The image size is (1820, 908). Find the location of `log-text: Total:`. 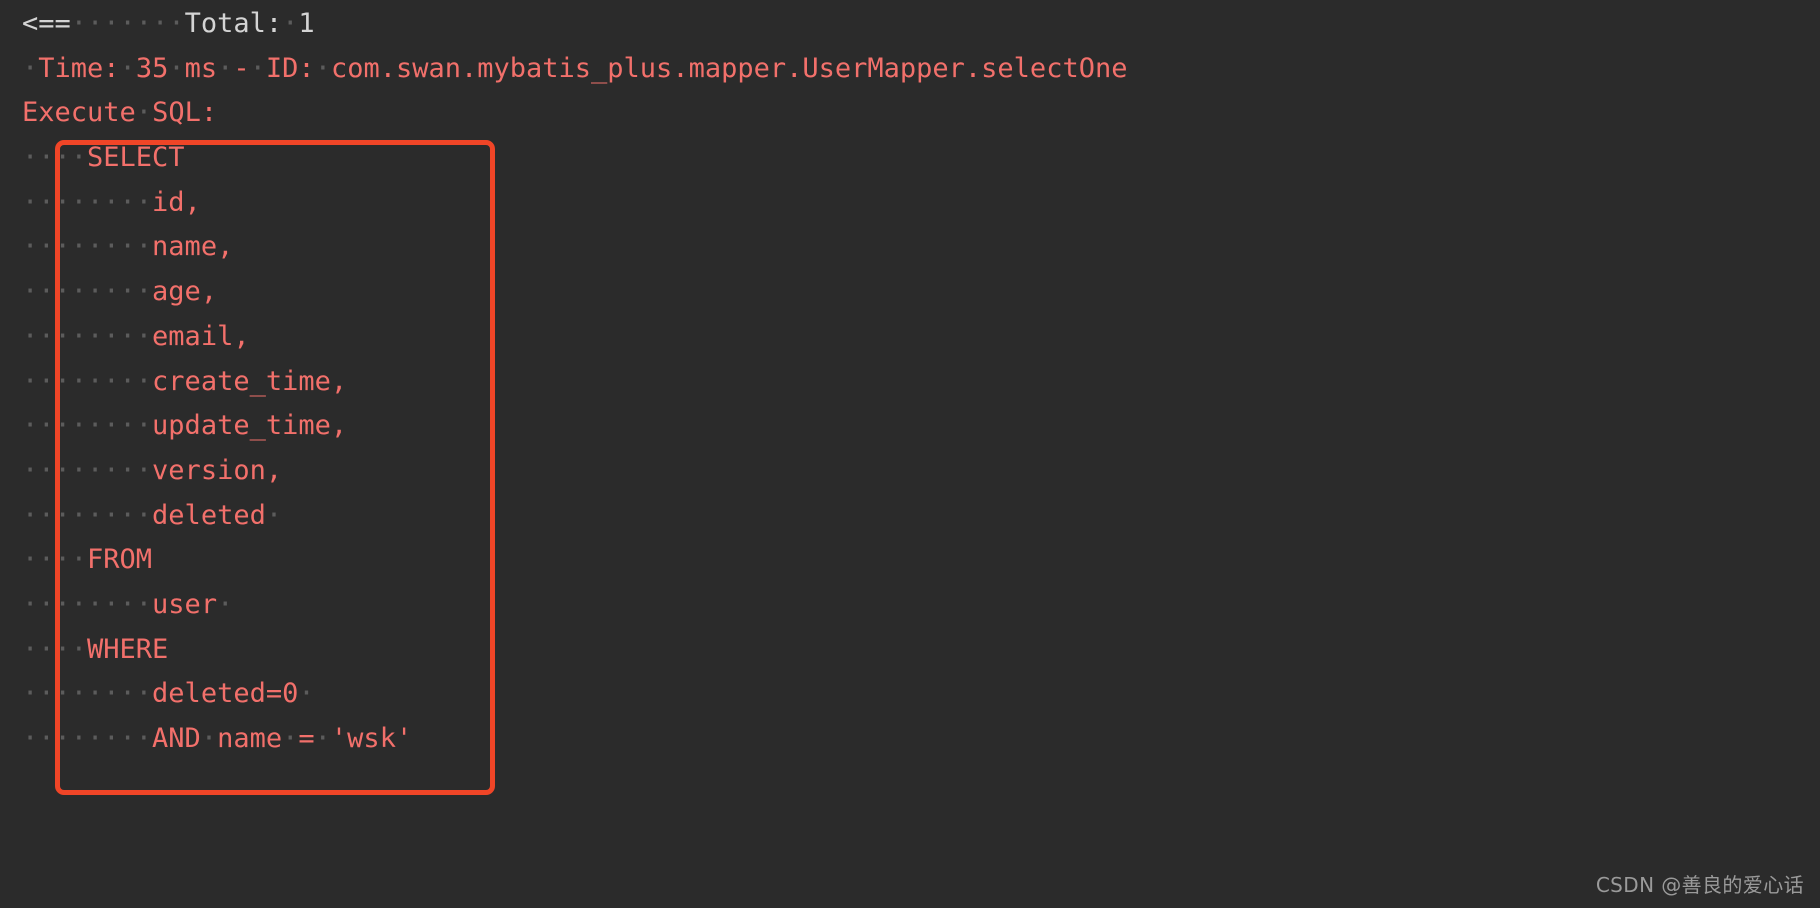

log-text: Total: is located at coordinates (233, 23).